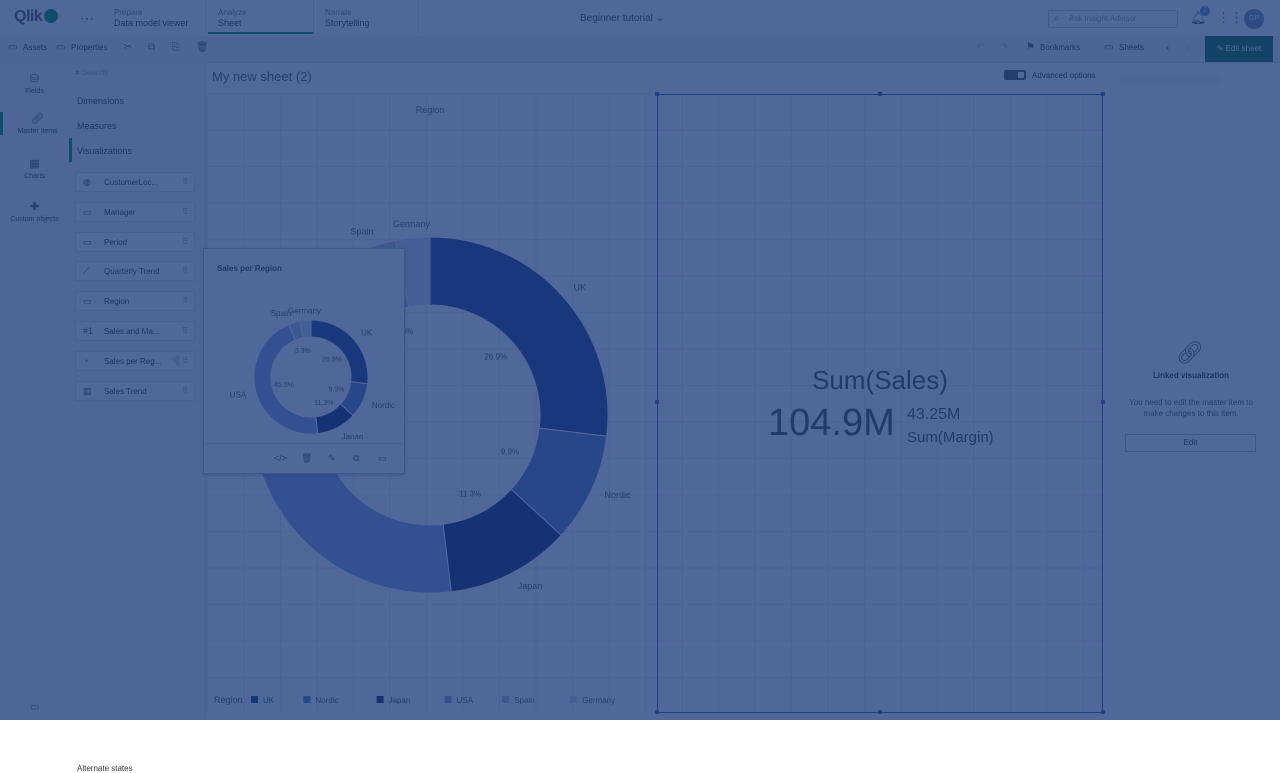 Image resolution: width=1280 pixels, height=773 pixels. What do you see at coordinates (356, 458) in the screenshot?
I see `duplicate-icon: ⧉` at bounding box center [356, 458].